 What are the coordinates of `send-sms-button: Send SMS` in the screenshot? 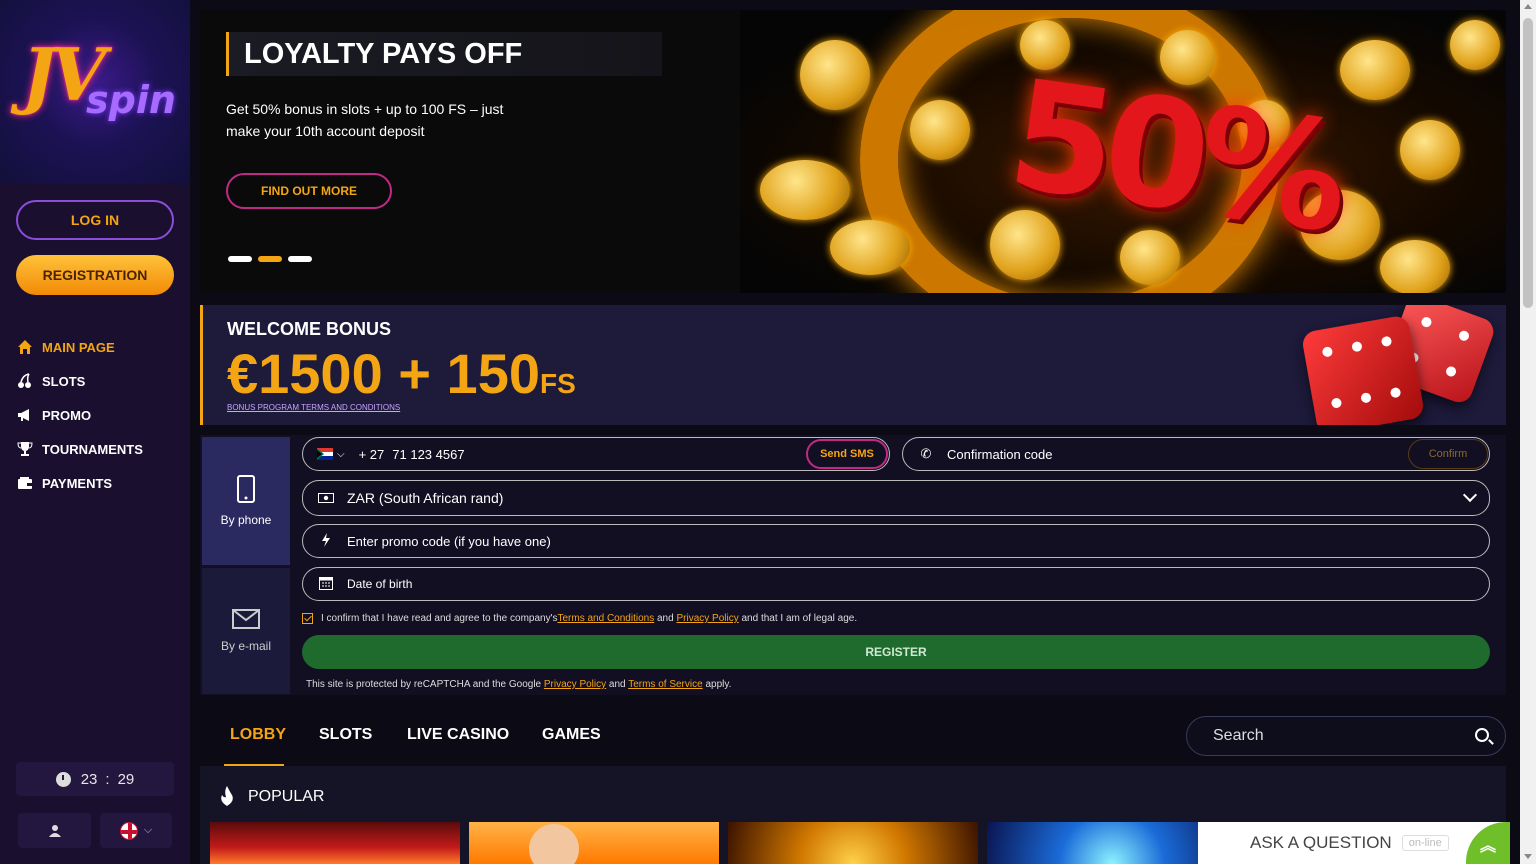 It's located at (847, 454).